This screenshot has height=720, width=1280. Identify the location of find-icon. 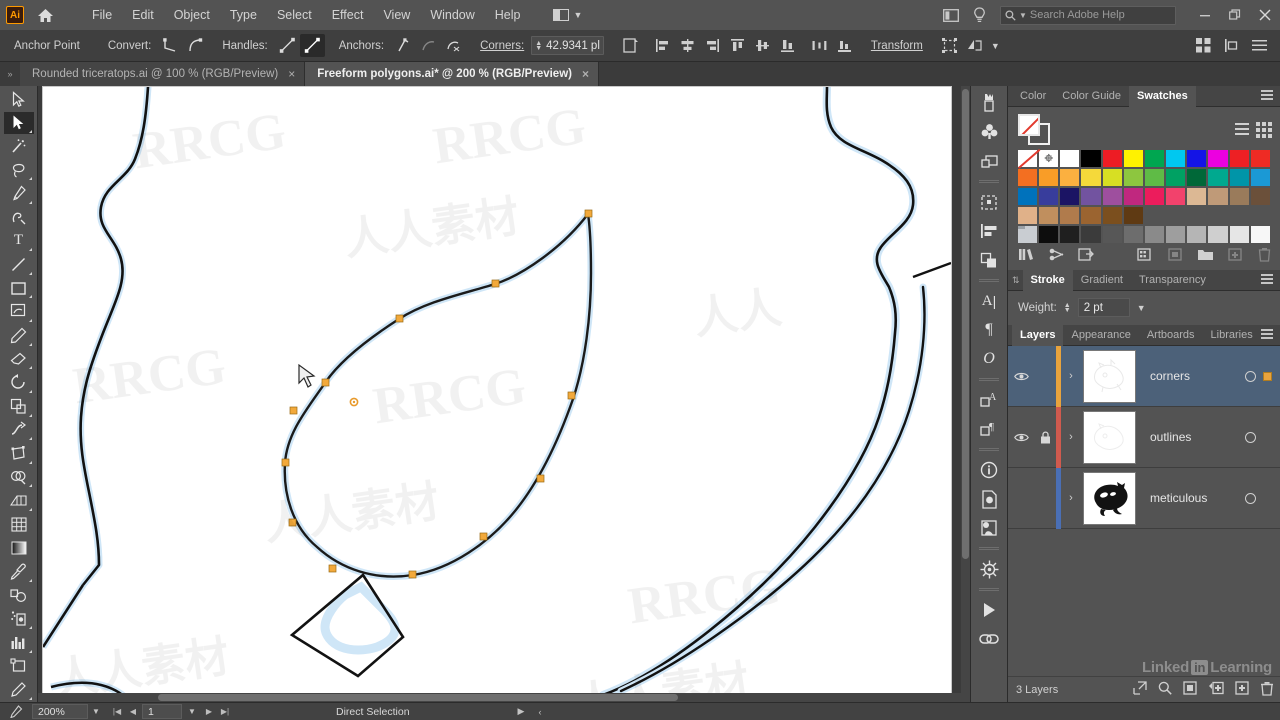
(1165, 689).